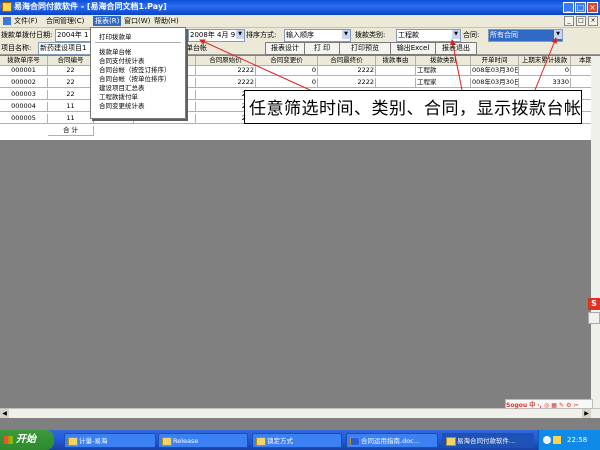 This screenshot has height=450, width=600. What do you see at coordinates (93, 441) in the screenshot?
I see `taskbar-item-label: 计量-易海` at bounding box center [93, 441].